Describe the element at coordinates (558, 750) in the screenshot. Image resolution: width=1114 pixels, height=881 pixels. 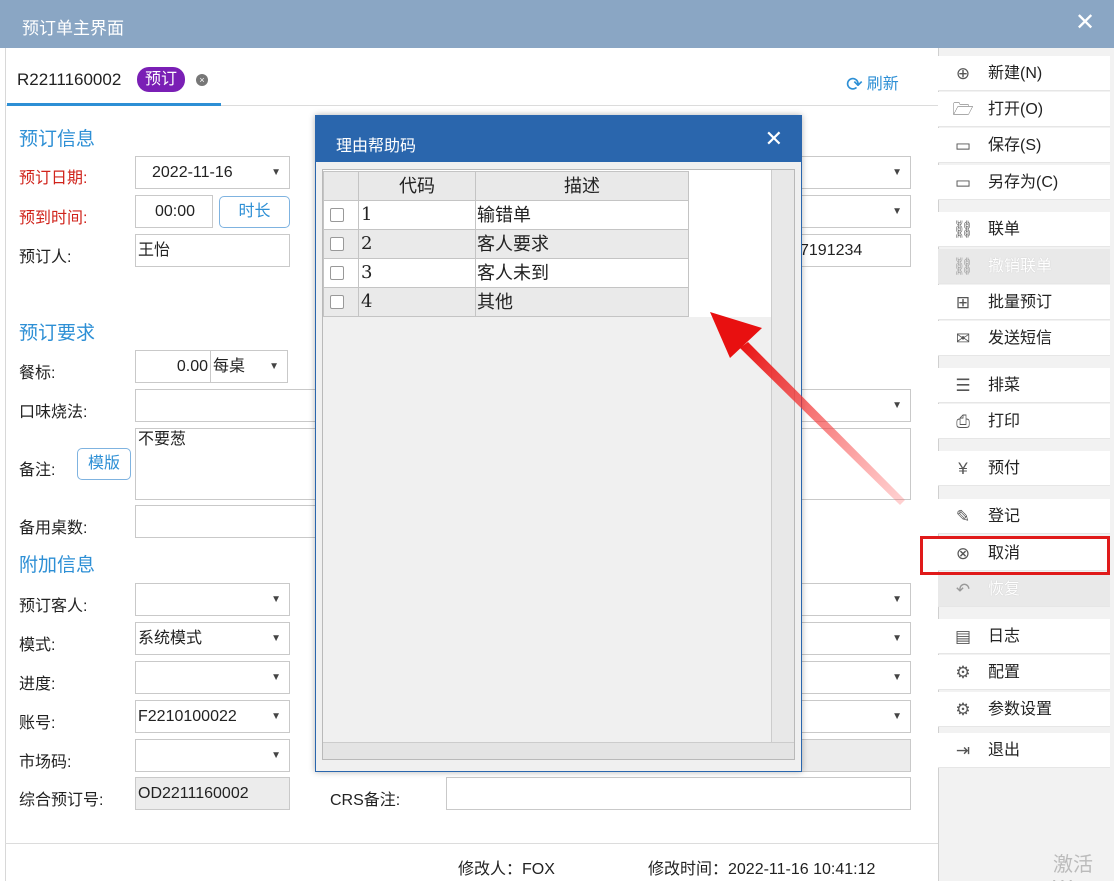
I see `grid-horizontal-scrollbar` at that location.